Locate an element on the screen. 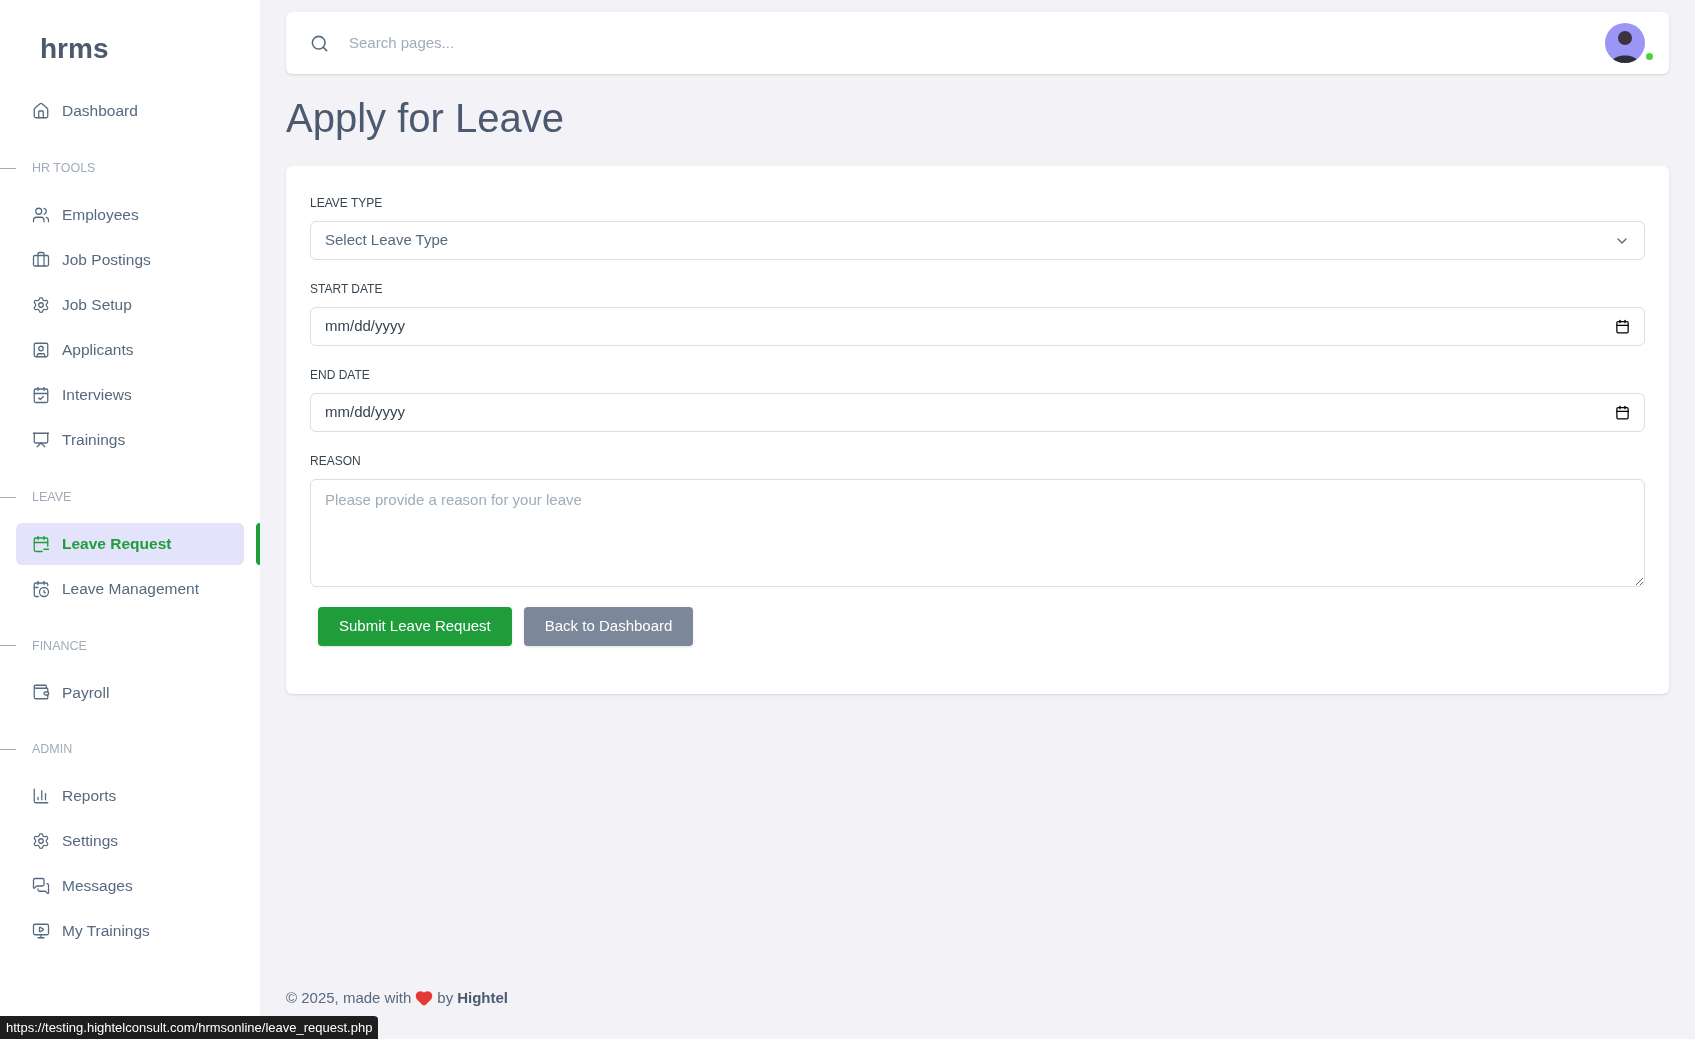 Image resolution: width=1695 pixels, height=1039 pixels. sidebar-item: Reports is located at coordinates (130, 796).